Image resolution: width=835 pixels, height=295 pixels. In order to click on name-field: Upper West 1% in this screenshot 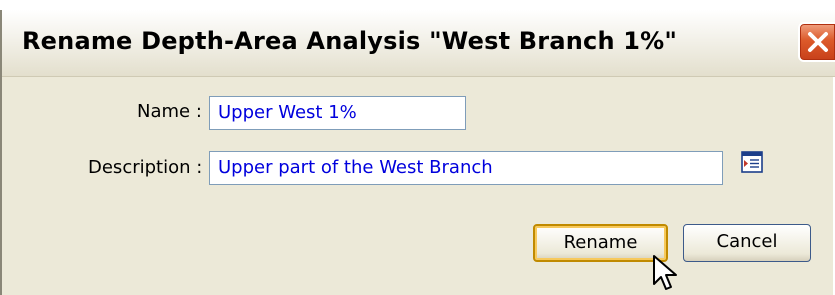, I will do `click(337, 113)`.